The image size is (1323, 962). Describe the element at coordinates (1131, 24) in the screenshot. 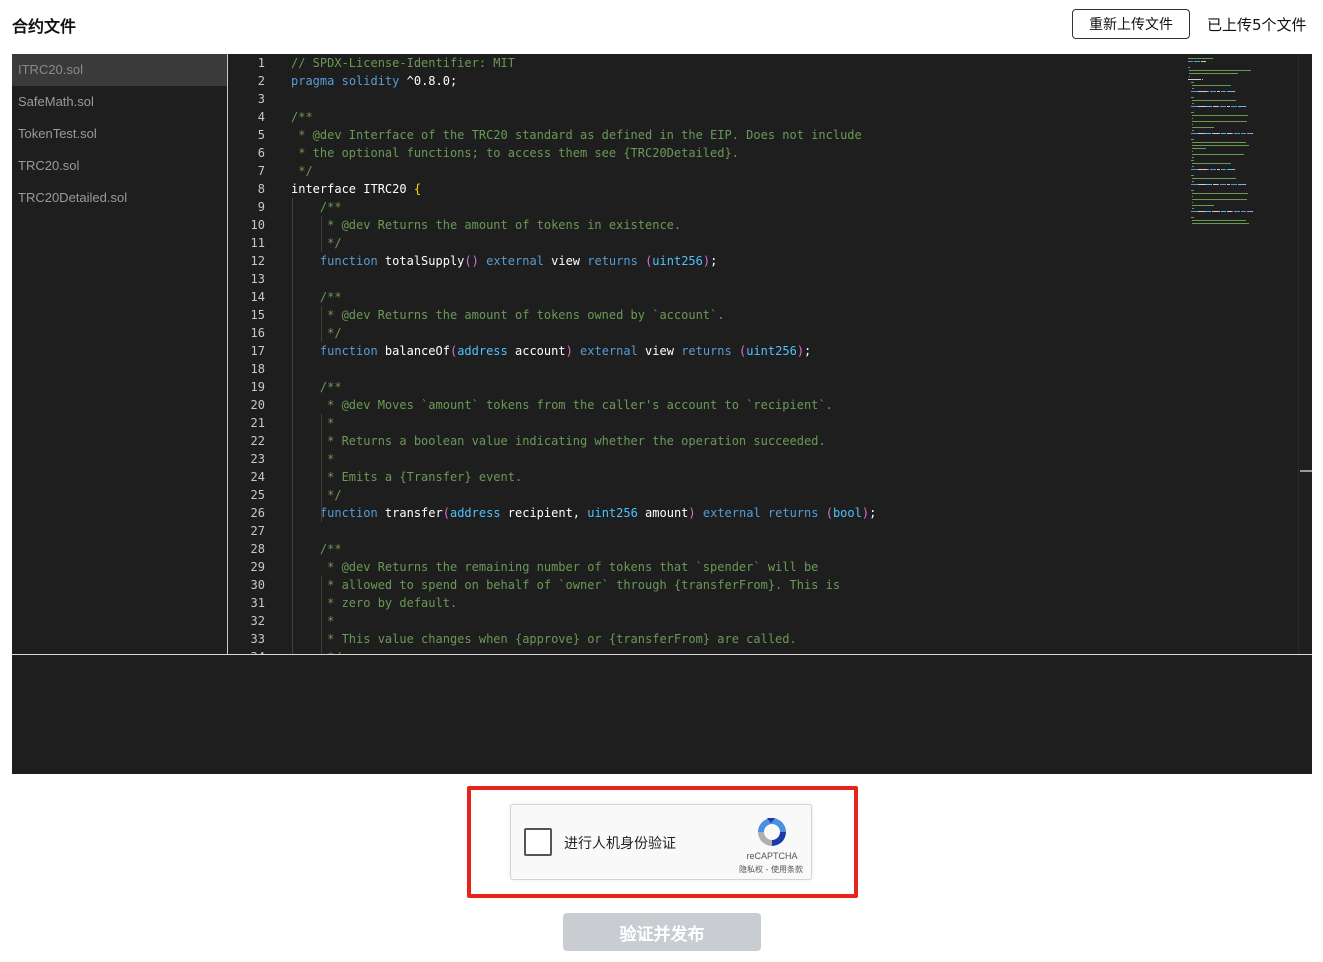

I see `reupload-button: 重新上传文件` at that location.